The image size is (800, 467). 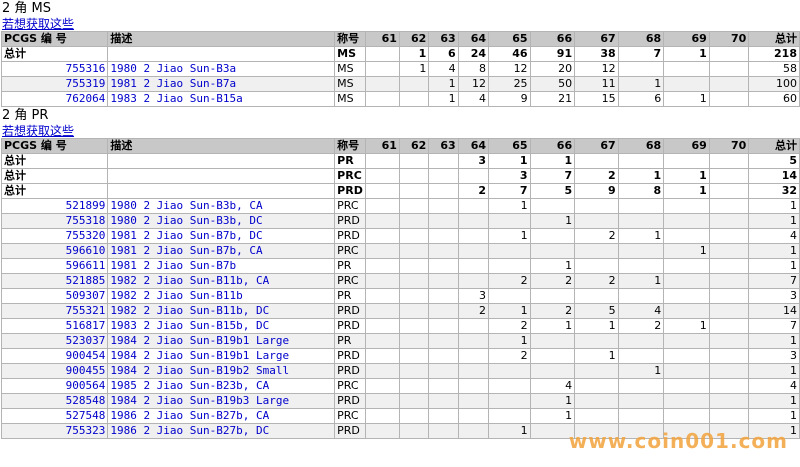 What do you see at coordinates (221, 251) in the screenshot?
I see `coin-description-link: 1981 2 Jiao Sun-B7b, CA` at bounding box center [221, 251].